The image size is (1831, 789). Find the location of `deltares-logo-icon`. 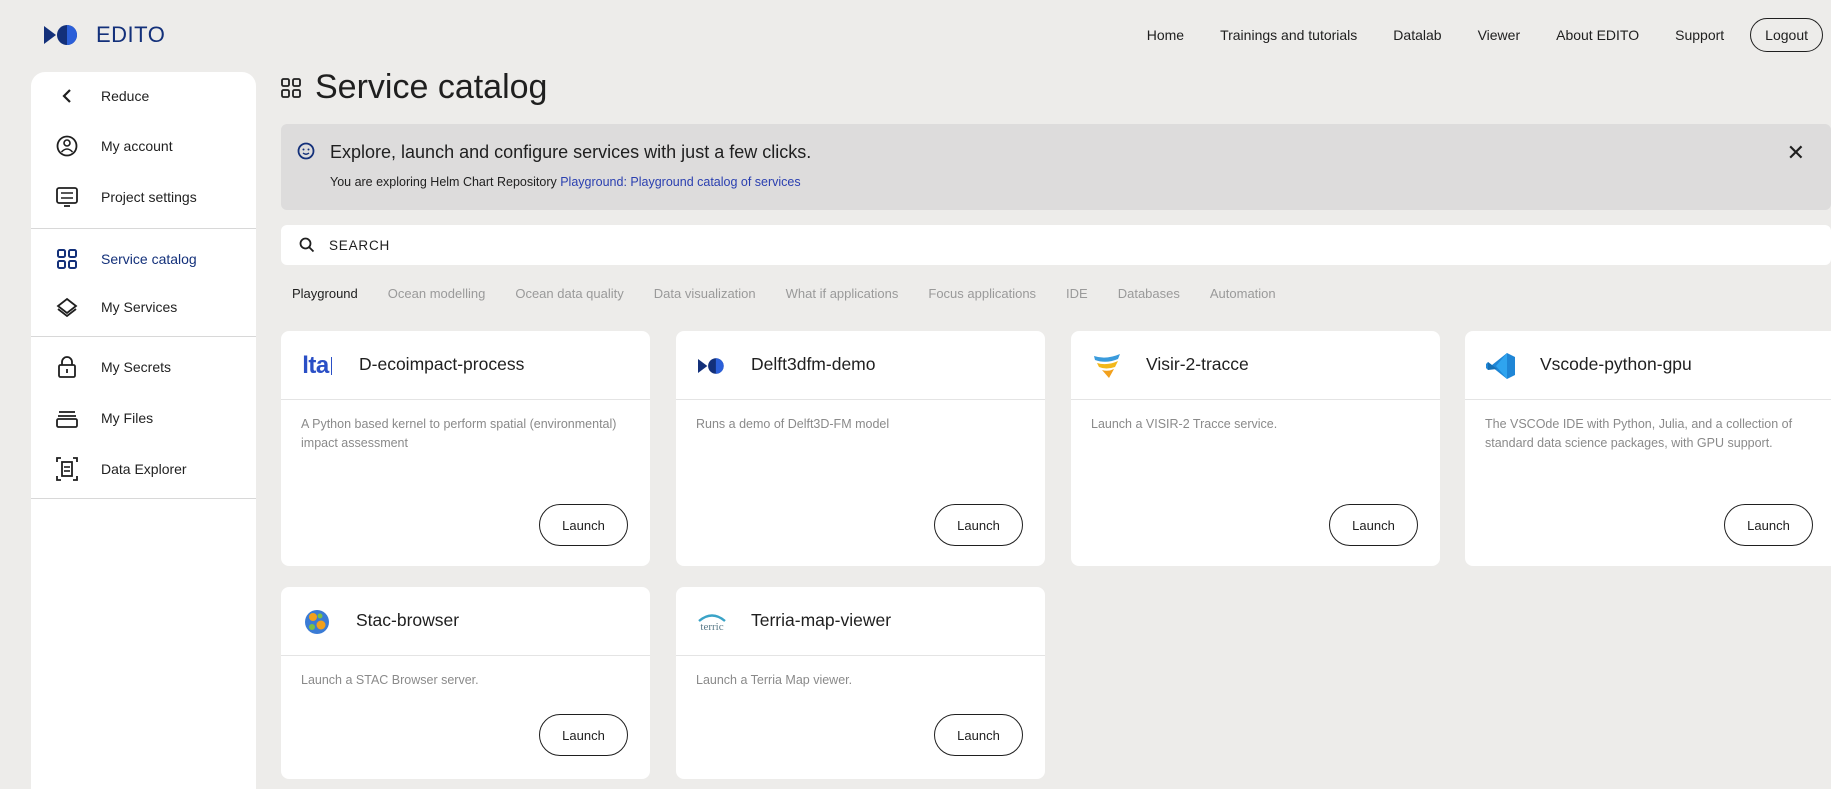

deltares-logo-icon is located at coordinates (712, 366).